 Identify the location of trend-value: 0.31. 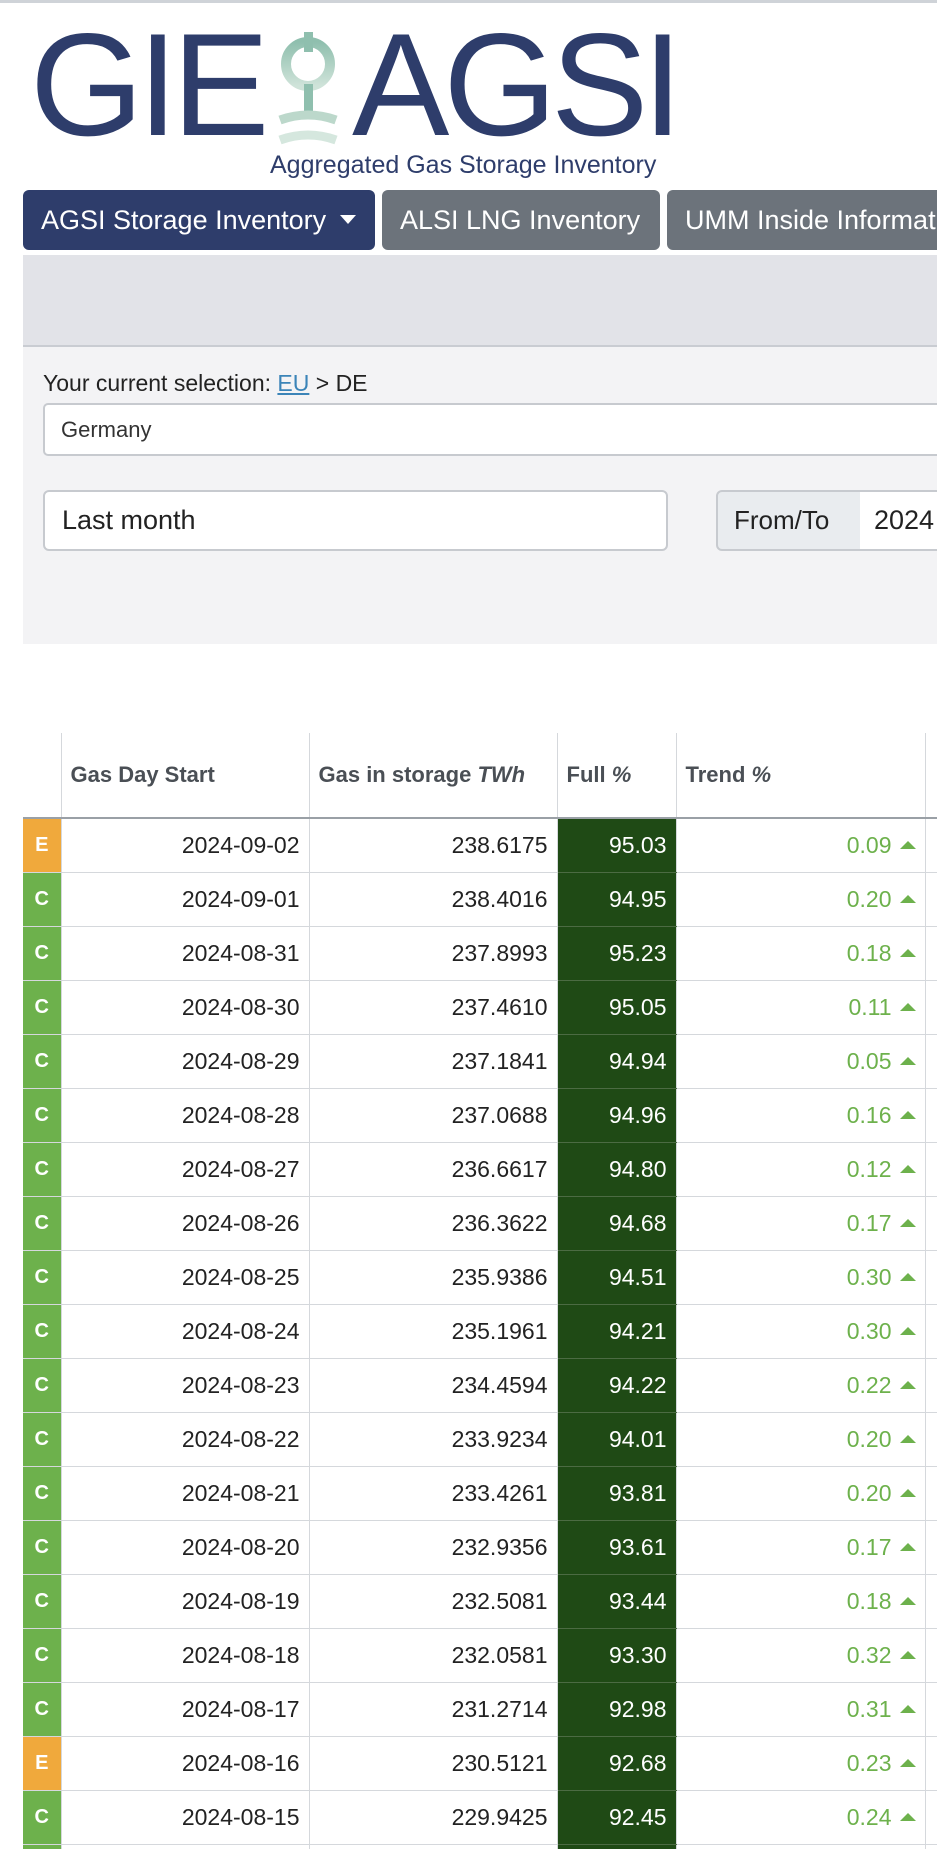
(869, 1709).